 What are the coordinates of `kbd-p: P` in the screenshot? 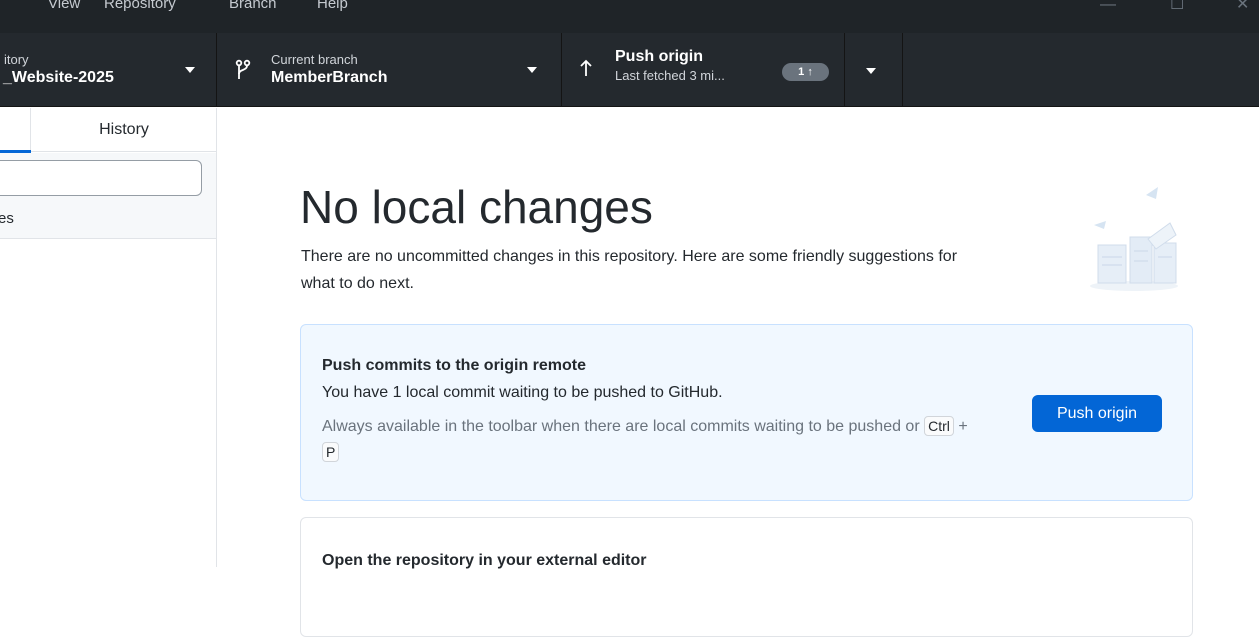 It's located at (331, 452).